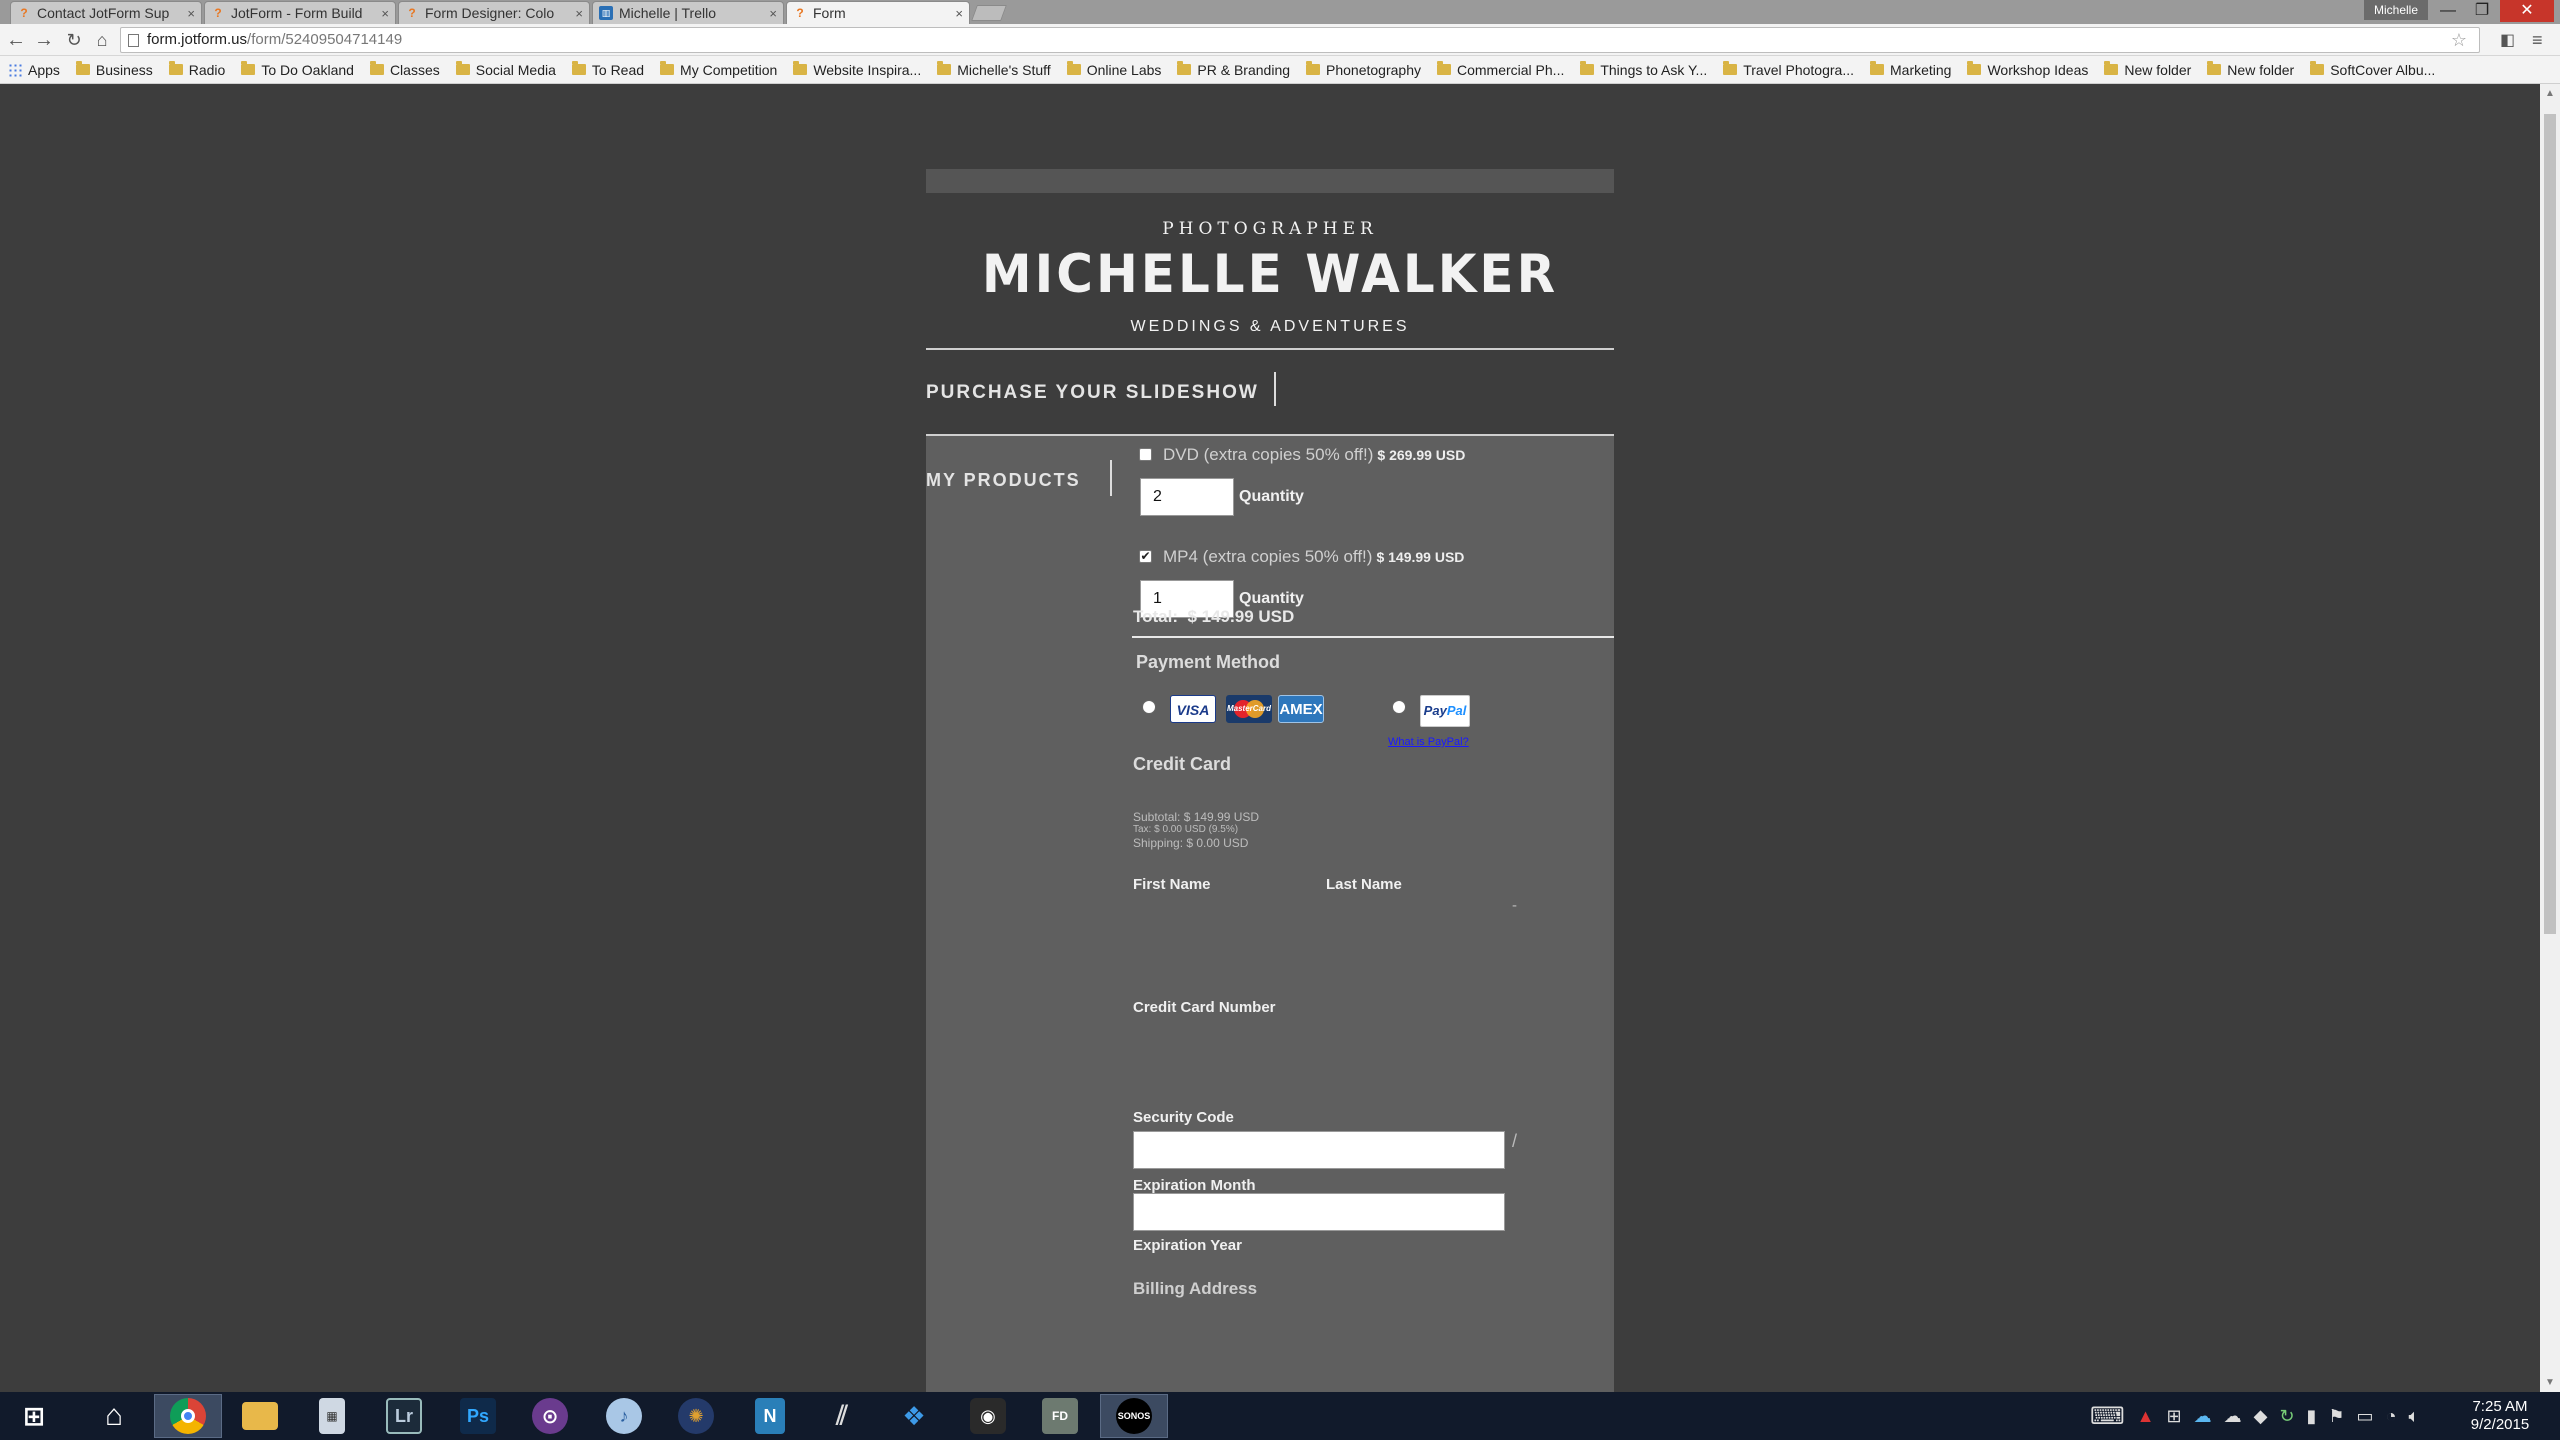 The width and height of the screenshot is (2560, 1440). Describe the element at coordinates (1194, 1185) in the screenshot. I see `expiration-month-label: Expiration Month` at that location.